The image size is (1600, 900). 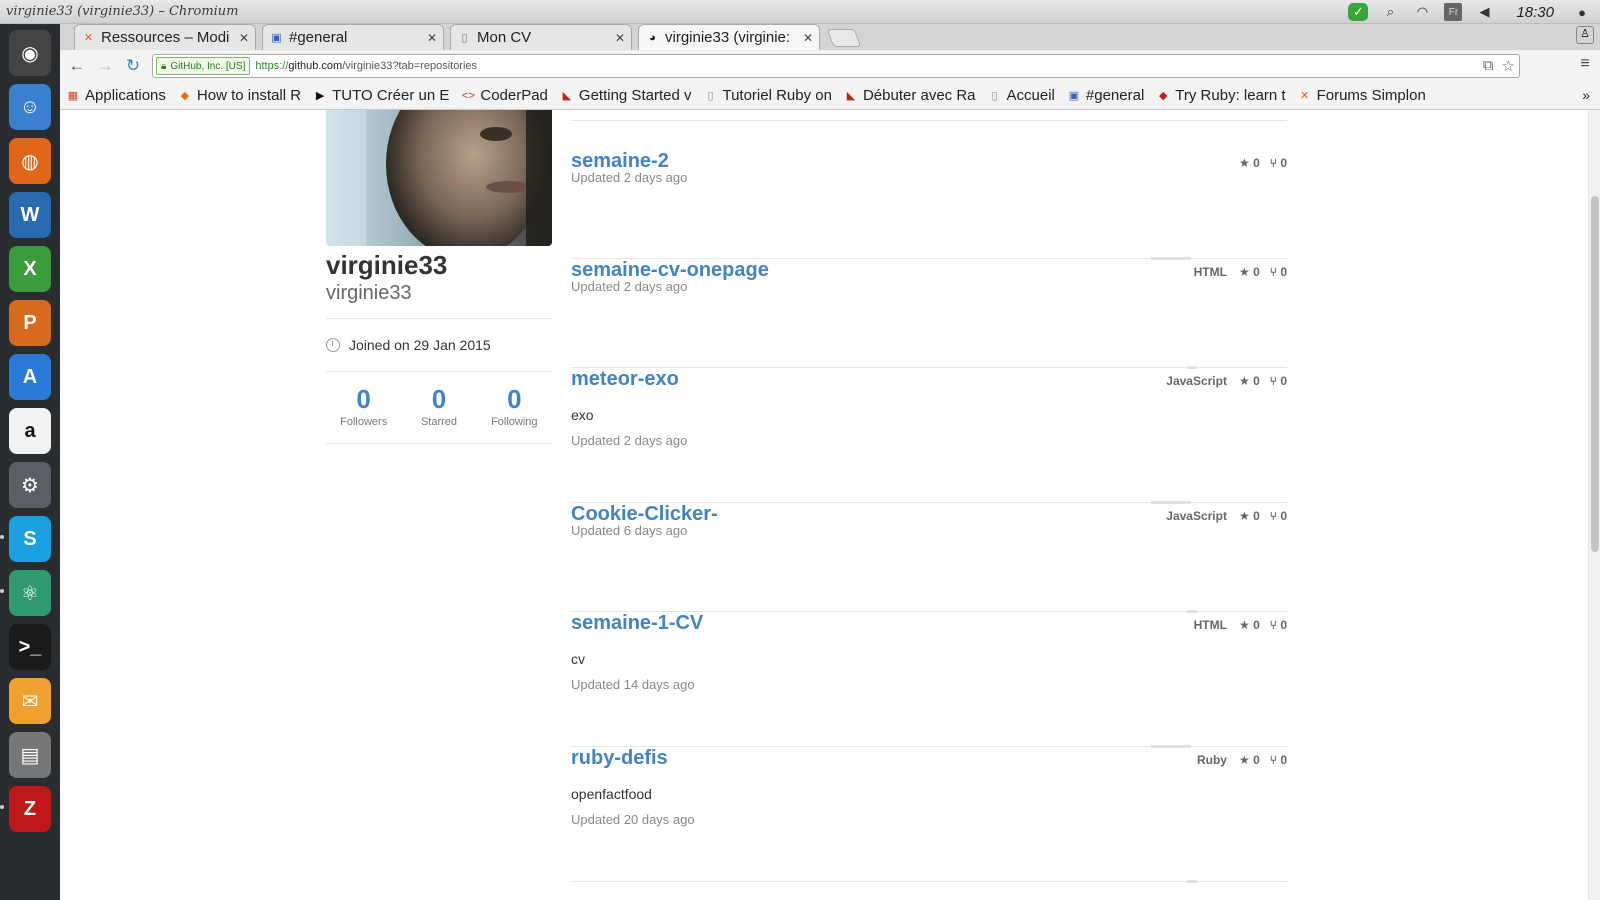 I want to click on star-count: 0, so click(x=1256, y=760).